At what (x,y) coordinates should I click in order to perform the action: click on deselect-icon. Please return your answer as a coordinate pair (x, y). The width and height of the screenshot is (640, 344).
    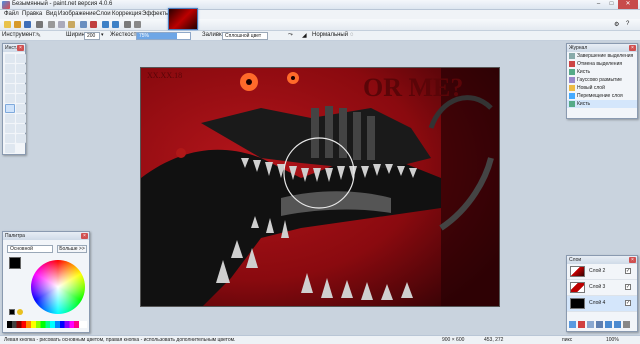
    Looking at the image, I should click on (93, 24).